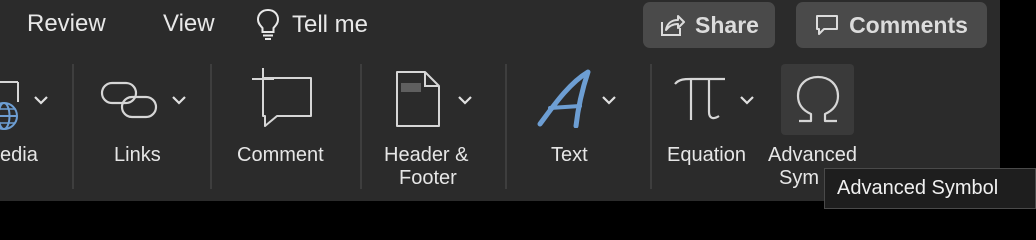 This screenshot has height=240, width=1036. I want to click on header-footer-label-line2: Footer, so click(428, 178).